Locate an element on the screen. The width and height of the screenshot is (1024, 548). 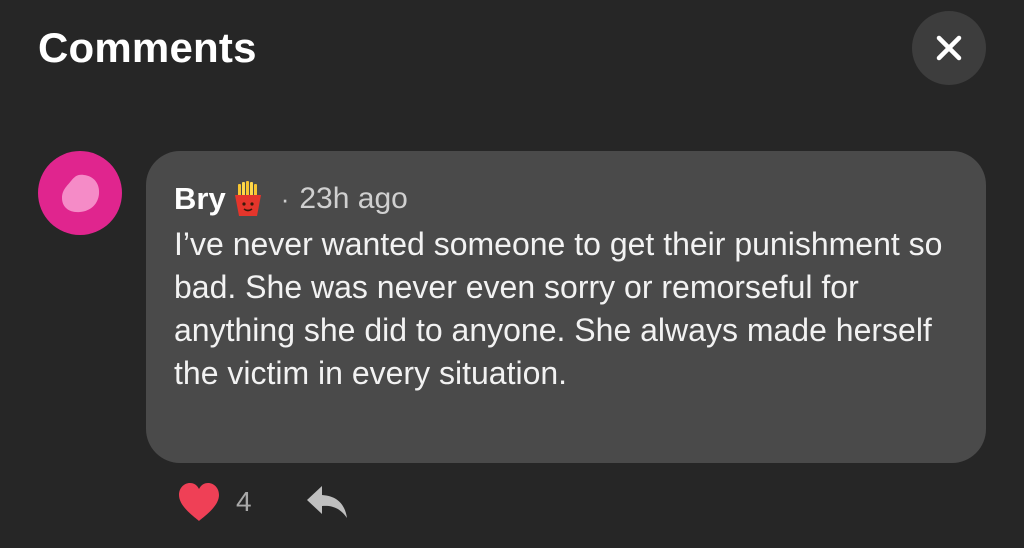
heart-icon is located at coordinates (199, 502).